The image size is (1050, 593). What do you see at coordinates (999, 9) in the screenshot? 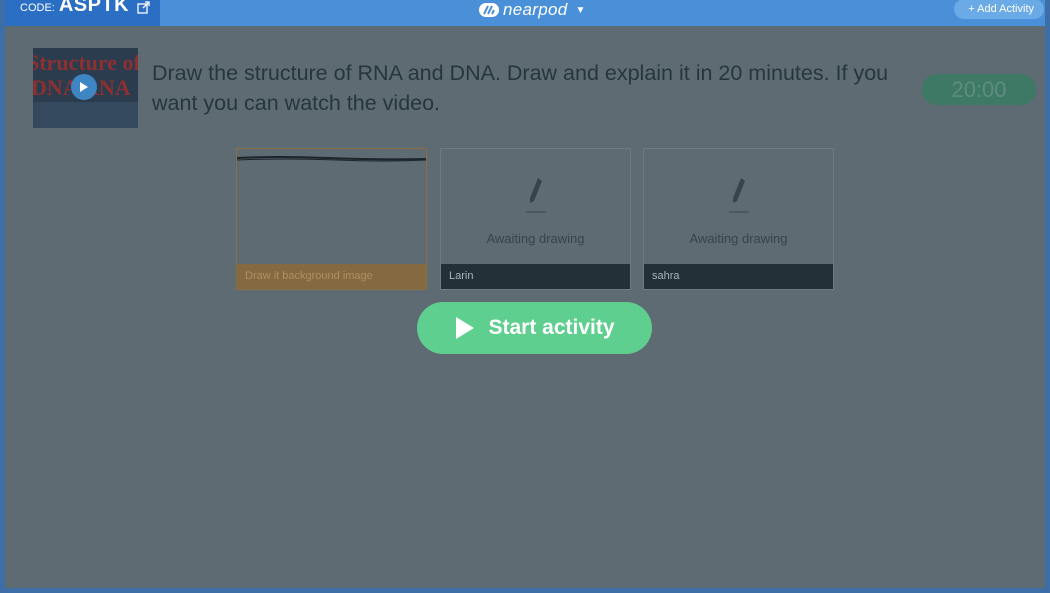
I see `add-activity-button: + Add Activity` at bounding box center [999, 9].